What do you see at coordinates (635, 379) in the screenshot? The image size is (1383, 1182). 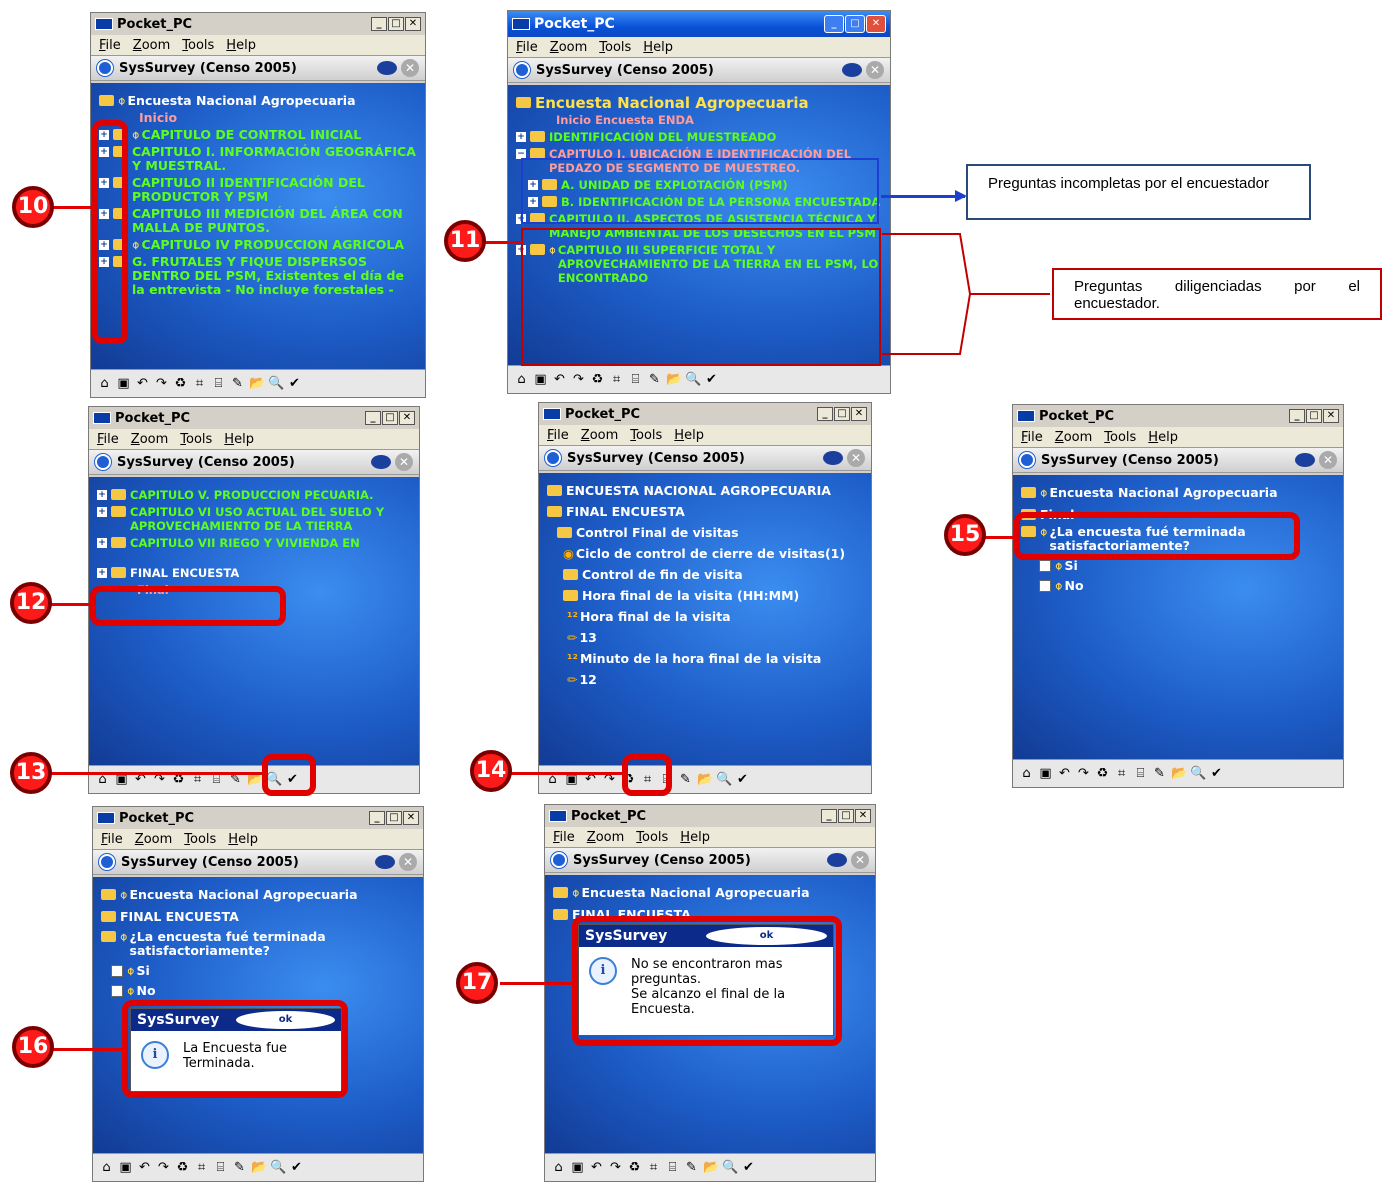 I see `toolbar-button-icon: ⌸` at bounding box center [635, 379].